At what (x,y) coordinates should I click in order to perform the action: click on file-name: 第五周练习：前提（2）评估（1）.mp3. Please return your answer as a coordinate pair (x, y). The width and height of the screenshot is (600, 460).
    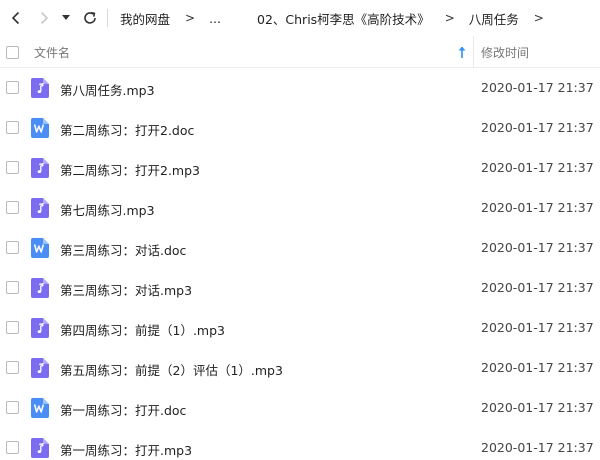
    Looking at the image, I should click on (171, 369).